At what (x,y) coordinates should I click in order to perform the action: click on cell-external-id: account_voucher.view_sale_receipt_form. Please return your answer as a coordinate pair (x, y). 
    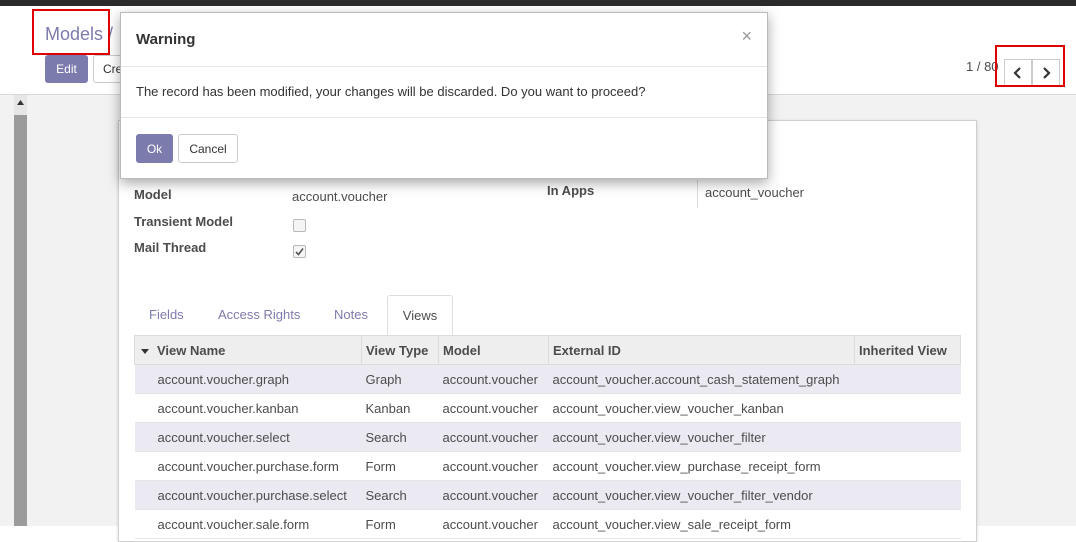
    Looking at the image, I should click on (701, 524).